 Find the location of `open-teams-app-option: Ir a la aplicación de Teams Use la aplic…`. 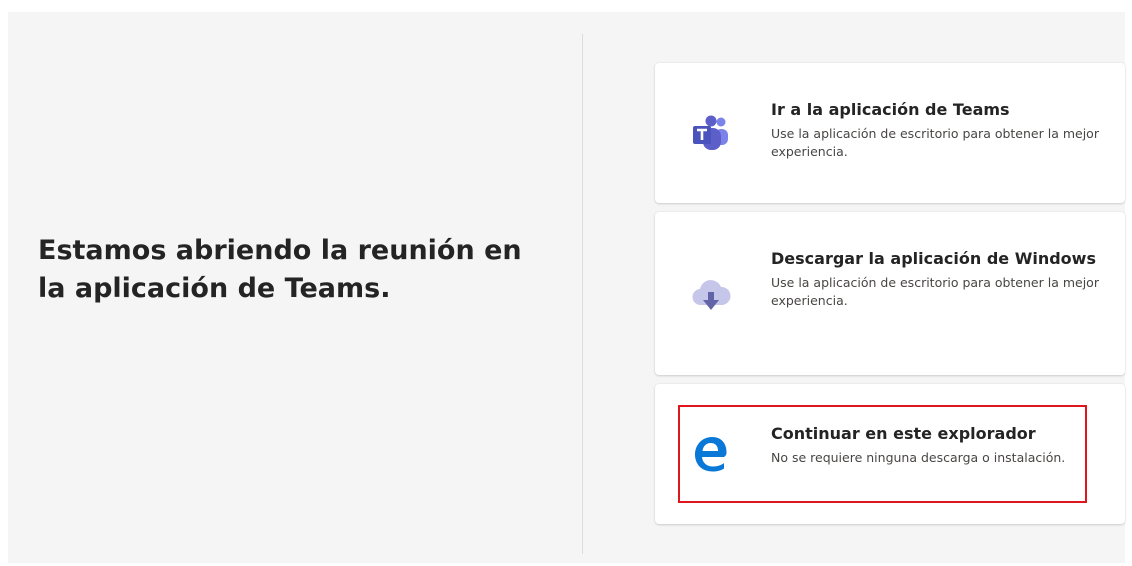

open-teams-app-option: Ir a la aplicación de Teams Use la aplic… is located at coordinates (890, 133).